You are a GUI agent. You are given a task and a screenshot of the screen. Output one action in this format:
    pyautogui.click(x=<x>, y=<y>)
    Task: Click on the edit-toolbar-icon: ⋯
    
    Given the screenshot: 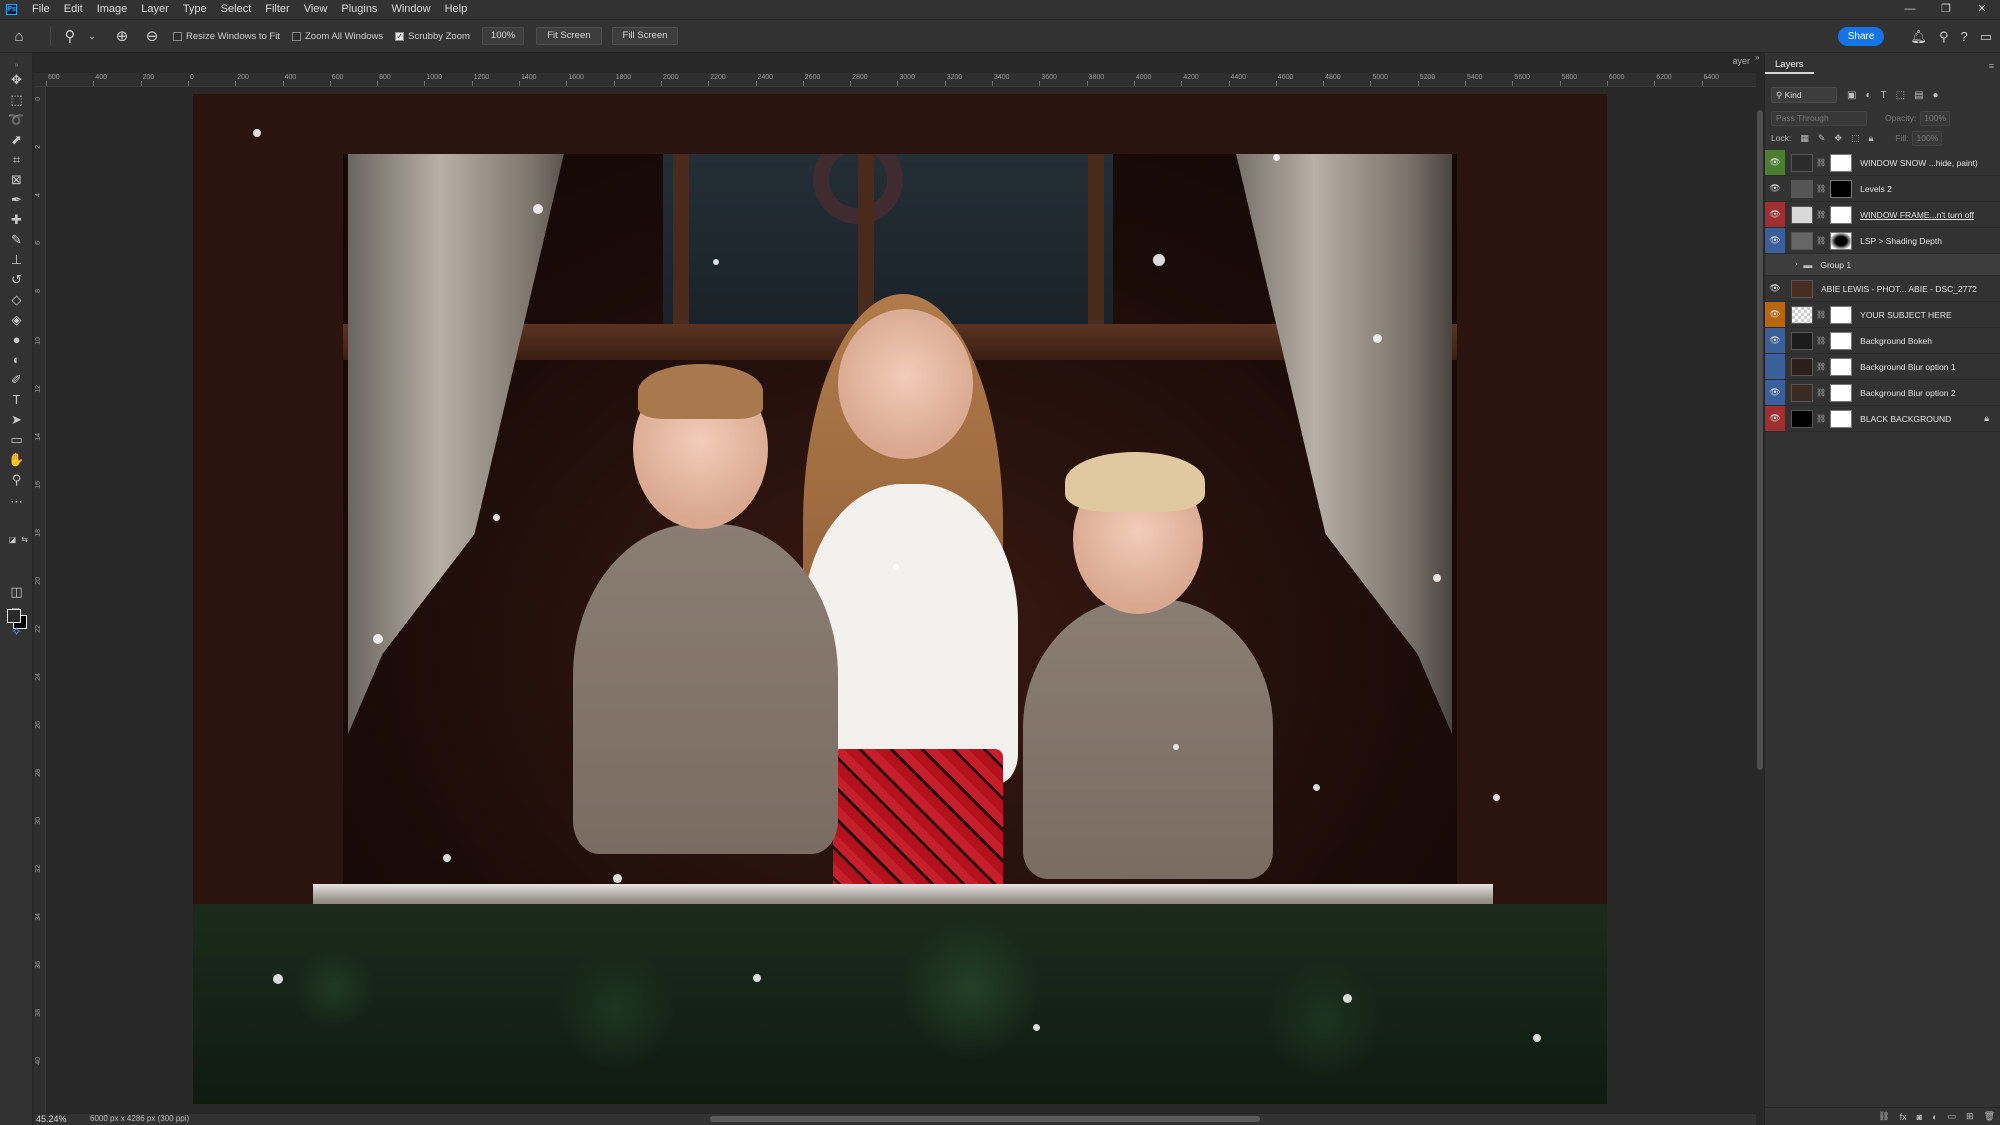 What is the action you would take?
    pyautogui.click(x=16, y=502)
    